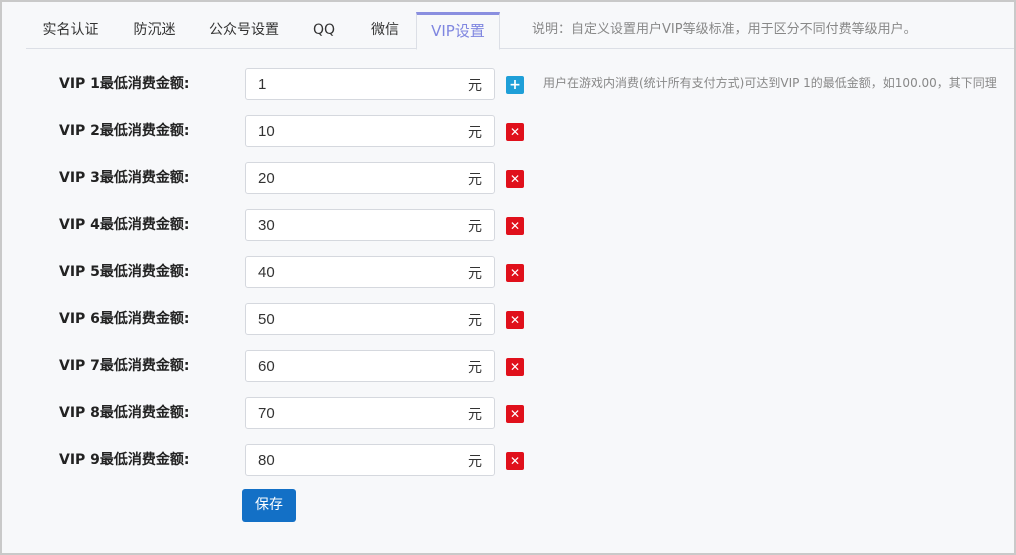  What do you see at coordinates (124, 413) in the screenshot?
I see `vip-level-label: VIP 8最低消费金额:` at bounding box center [124, 413].